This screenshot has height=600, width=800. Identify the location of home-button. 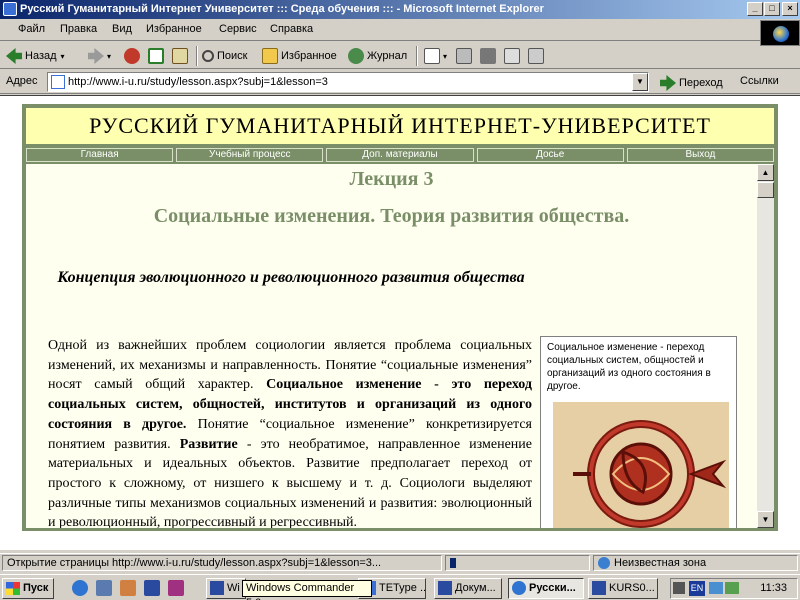
(181, 56).